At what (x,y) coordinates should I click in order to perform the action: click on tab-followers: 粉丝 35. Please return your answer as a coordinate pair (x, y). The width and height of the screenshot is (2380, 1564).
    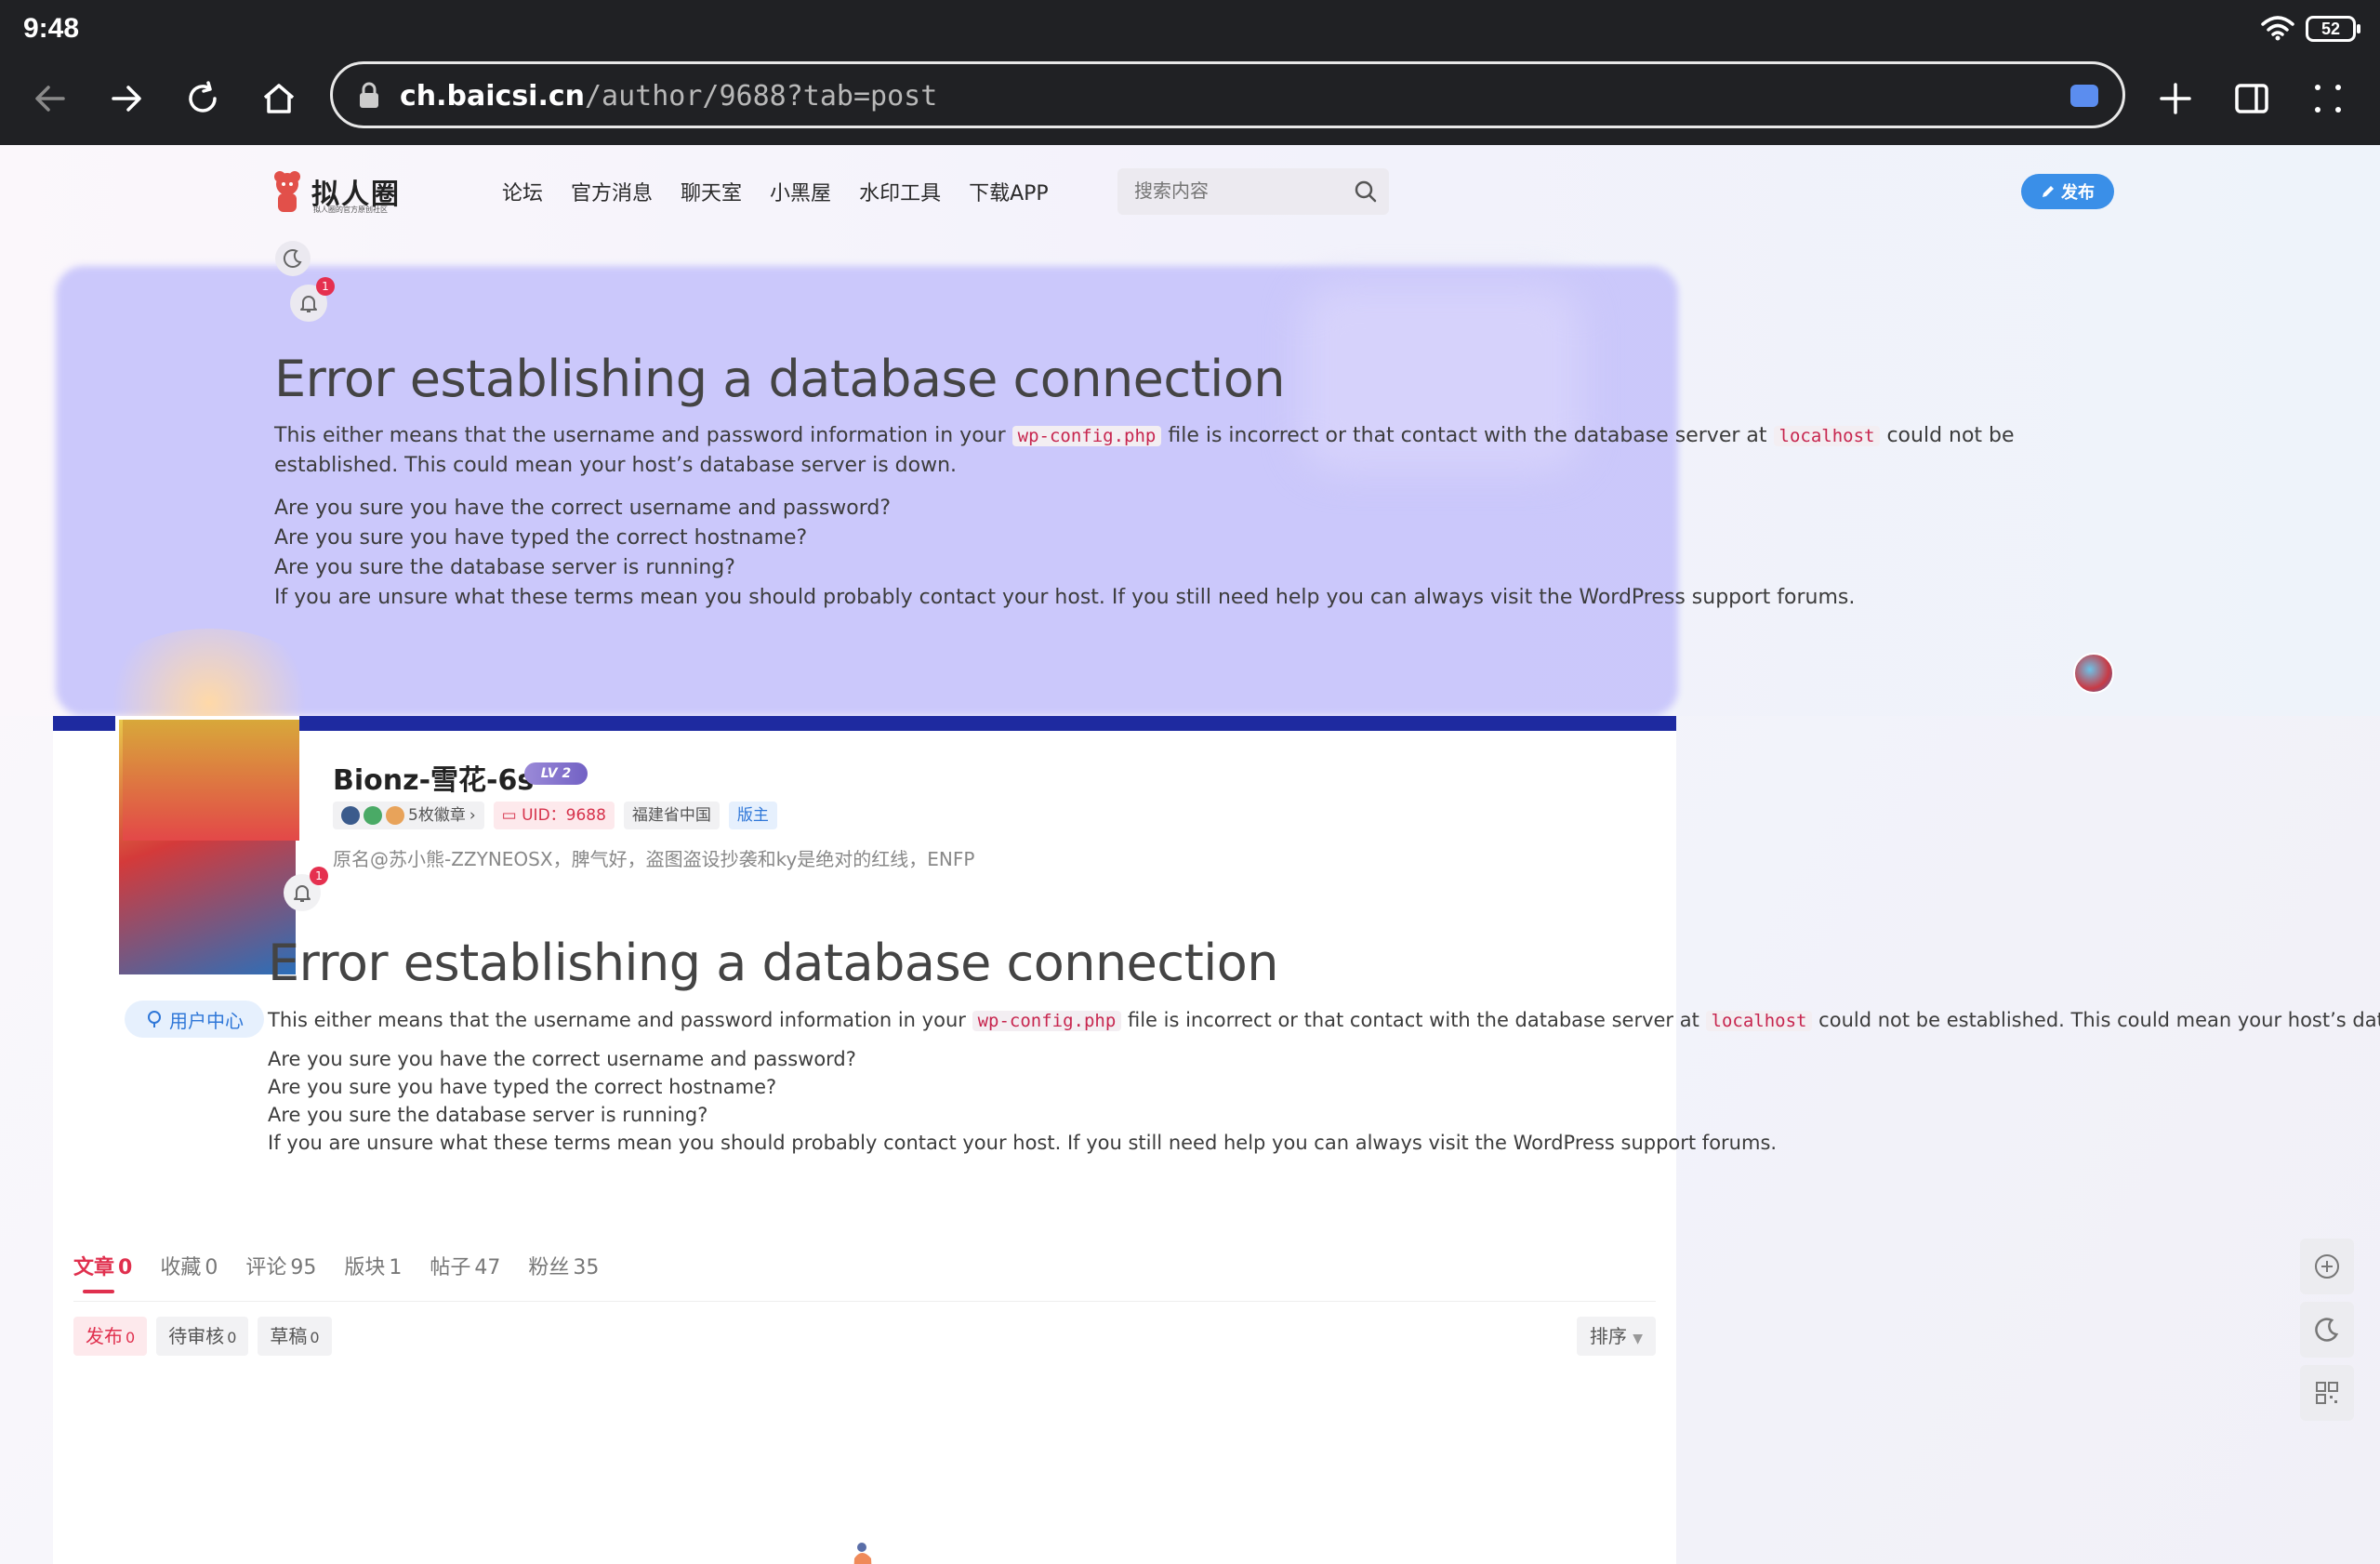
    Looking at the image, I should click on (563, 1272).